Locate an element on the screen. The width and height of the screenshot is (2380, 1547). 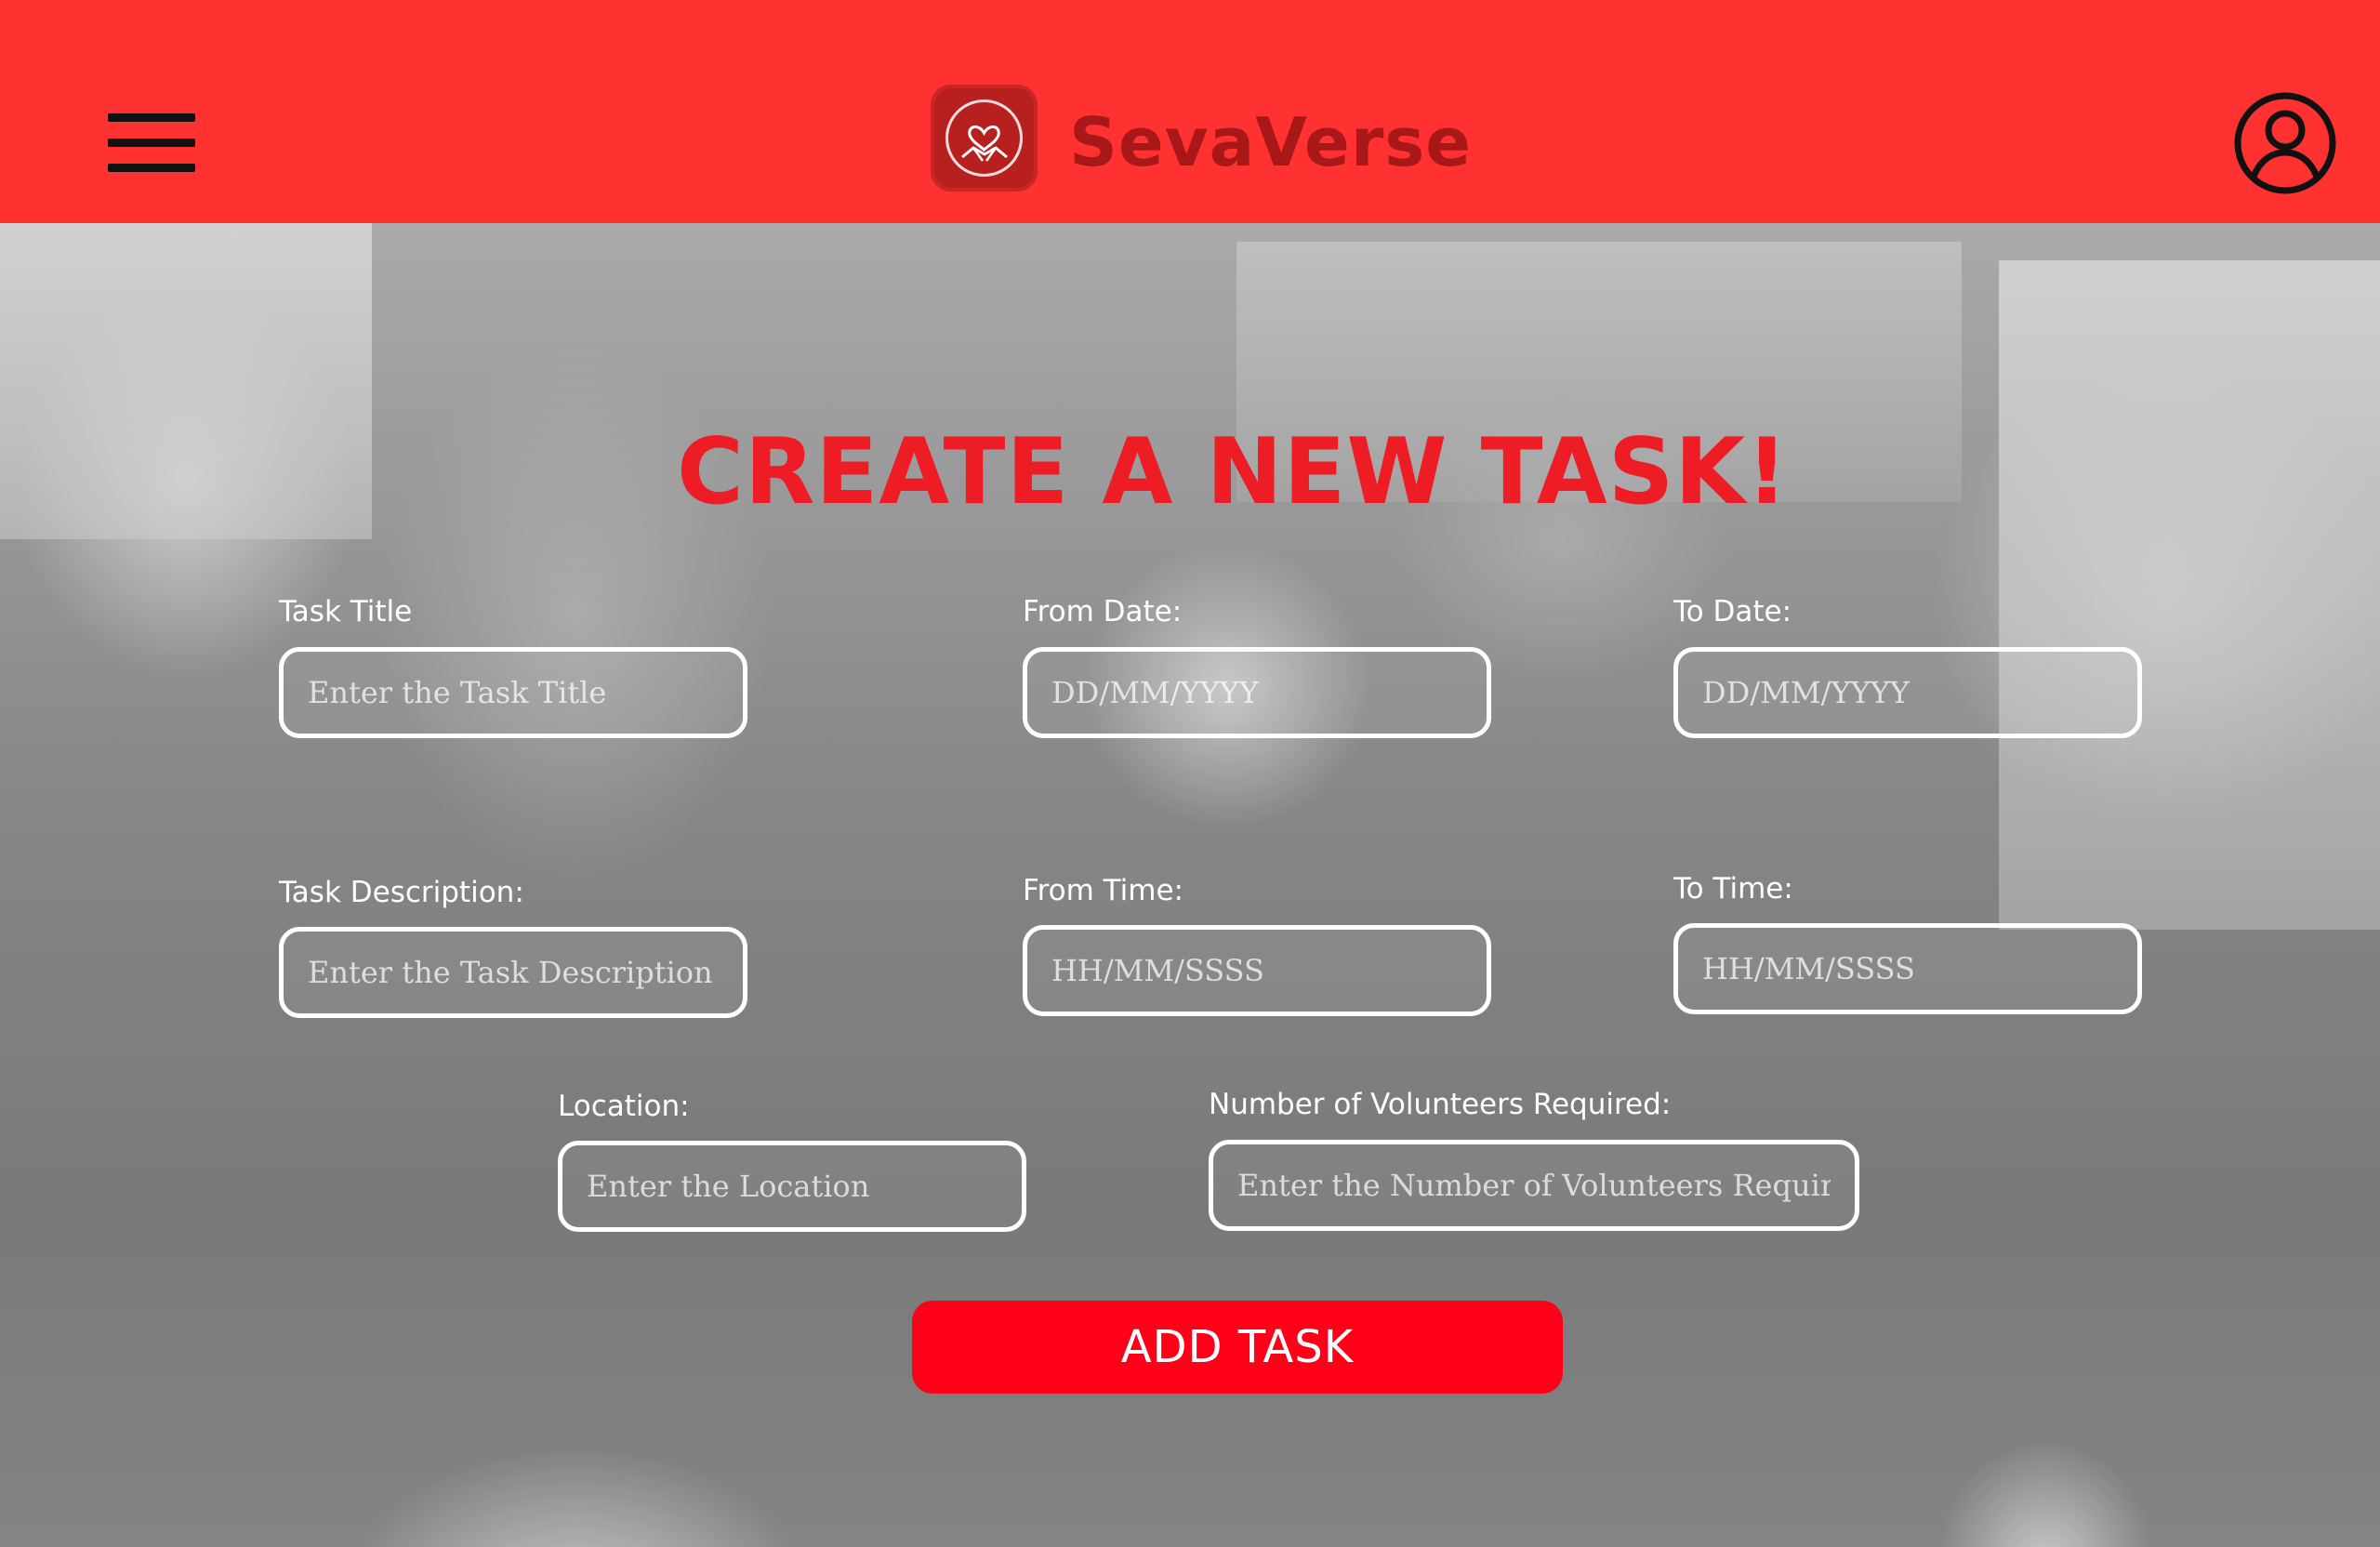
to-date-input is located at coordinates (1907, 692).